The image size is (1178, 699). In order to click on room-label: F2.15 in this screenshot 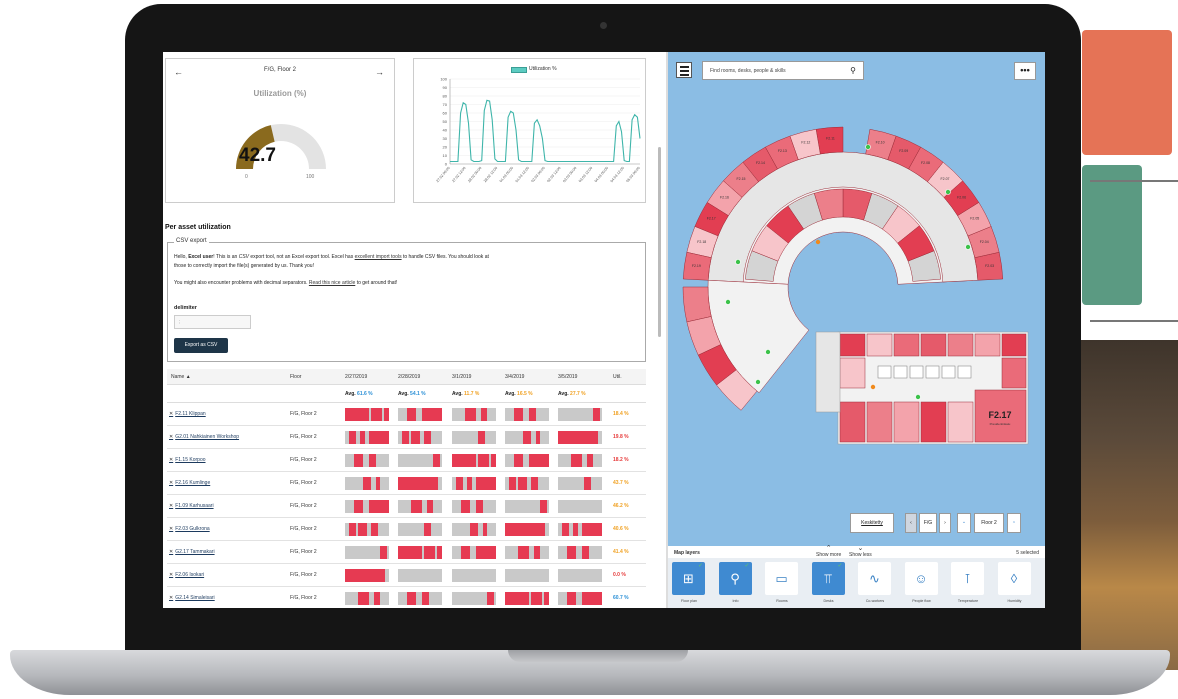, I will do `click(741, 179)`.